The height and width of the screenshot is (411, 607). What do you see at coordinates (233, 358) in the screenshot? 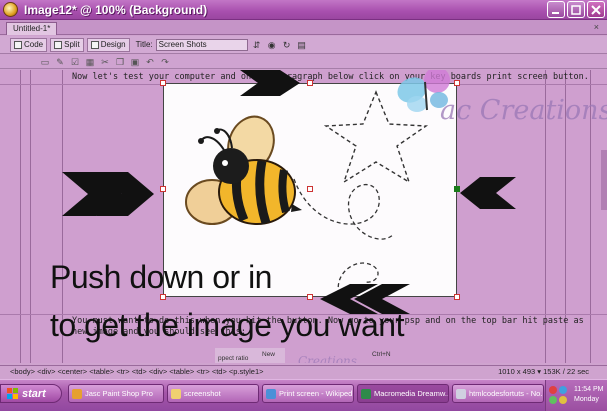
I see `ghost-caption: ppect ratio` at bounding box center [233, 358].